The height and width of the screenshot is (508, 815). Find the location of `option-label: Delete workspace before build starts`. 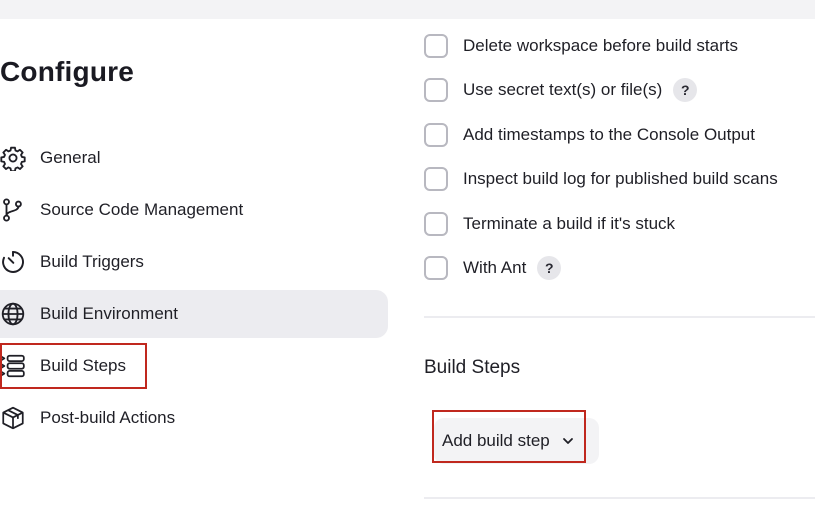

option-label: Delete workspace before build starts is located at coordinates (600, 45).